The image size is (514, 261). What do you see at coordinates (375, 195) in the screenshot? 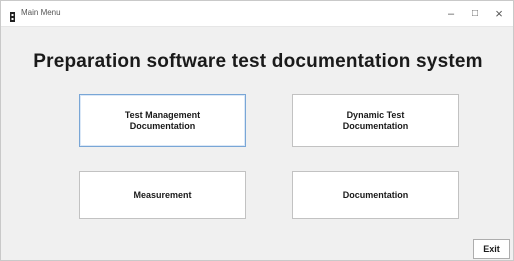
I see `documentation-button: Documentation` at bounding box center [375, 195].